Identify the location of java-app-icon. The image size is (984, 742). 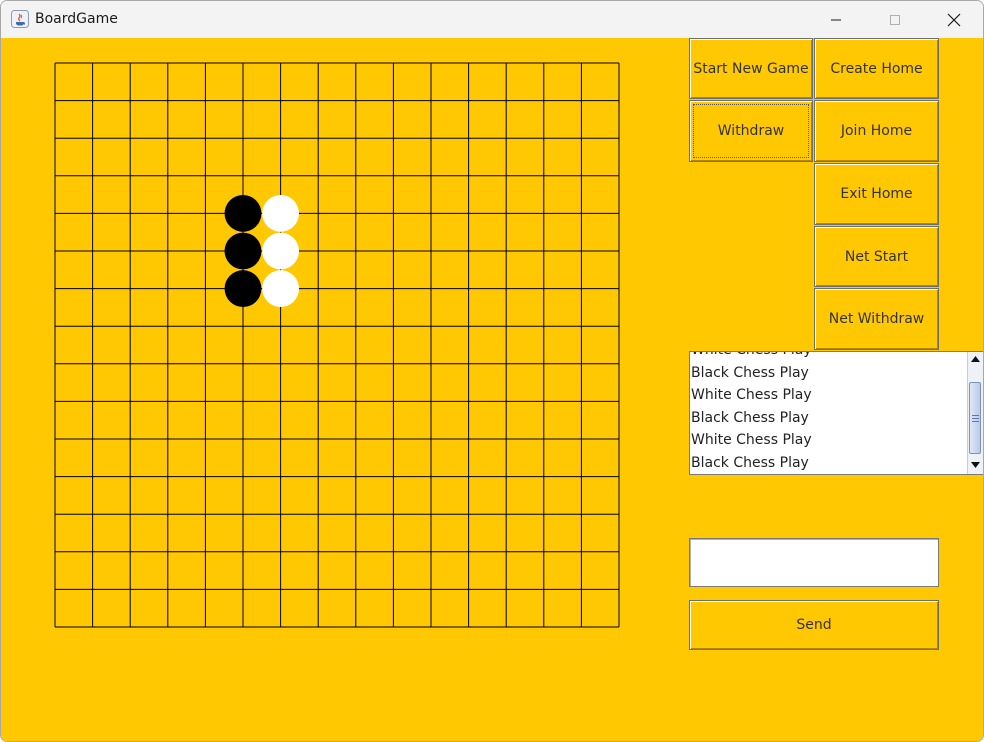
(20, 19).